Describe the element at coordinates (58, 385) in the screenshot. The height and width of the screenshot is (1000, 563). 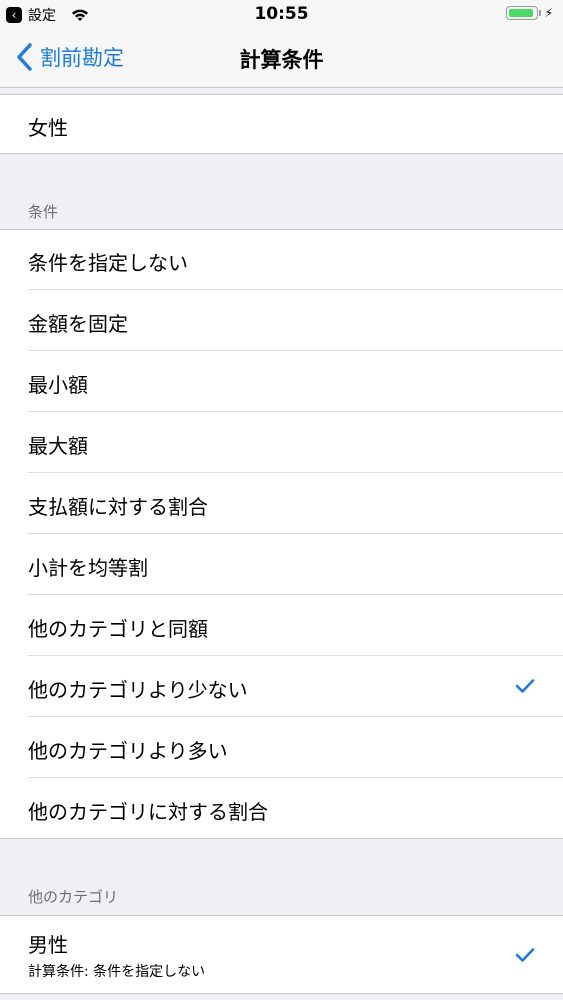
I see `condition-option-label: 最小額` at that location.